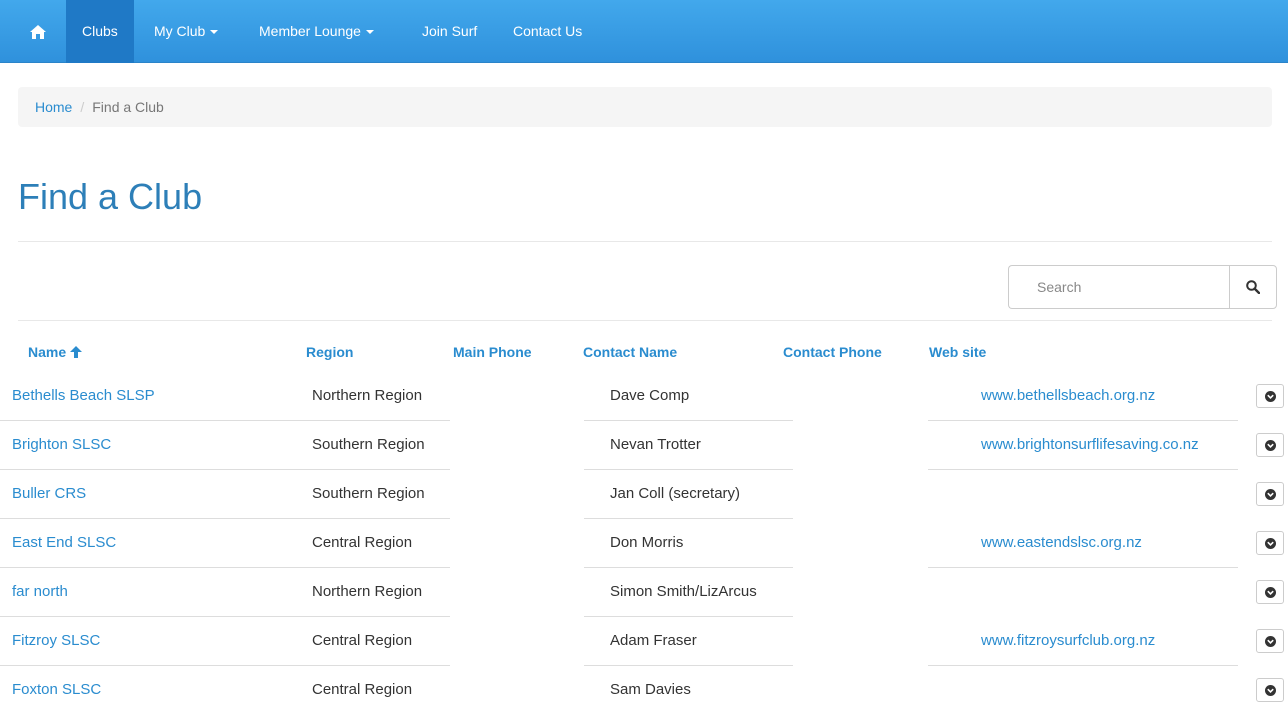 The image size is (1288, 707). I want to click on club-name-link: Brighton SLSC, so click(61, 445).